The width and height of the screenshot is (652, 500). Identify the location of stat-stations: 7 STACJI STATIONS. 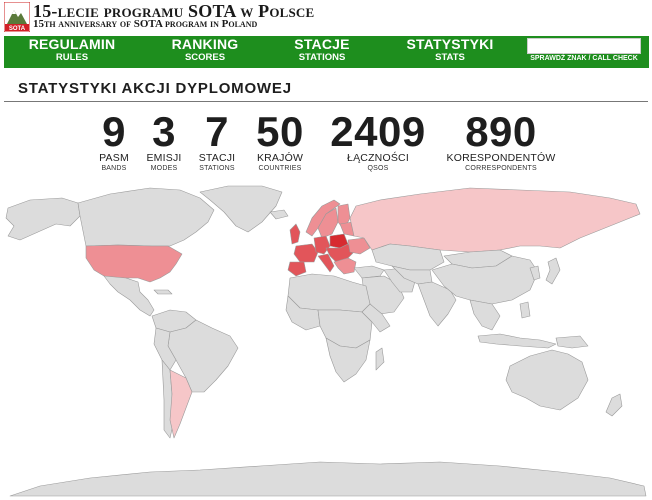
(217, 140).